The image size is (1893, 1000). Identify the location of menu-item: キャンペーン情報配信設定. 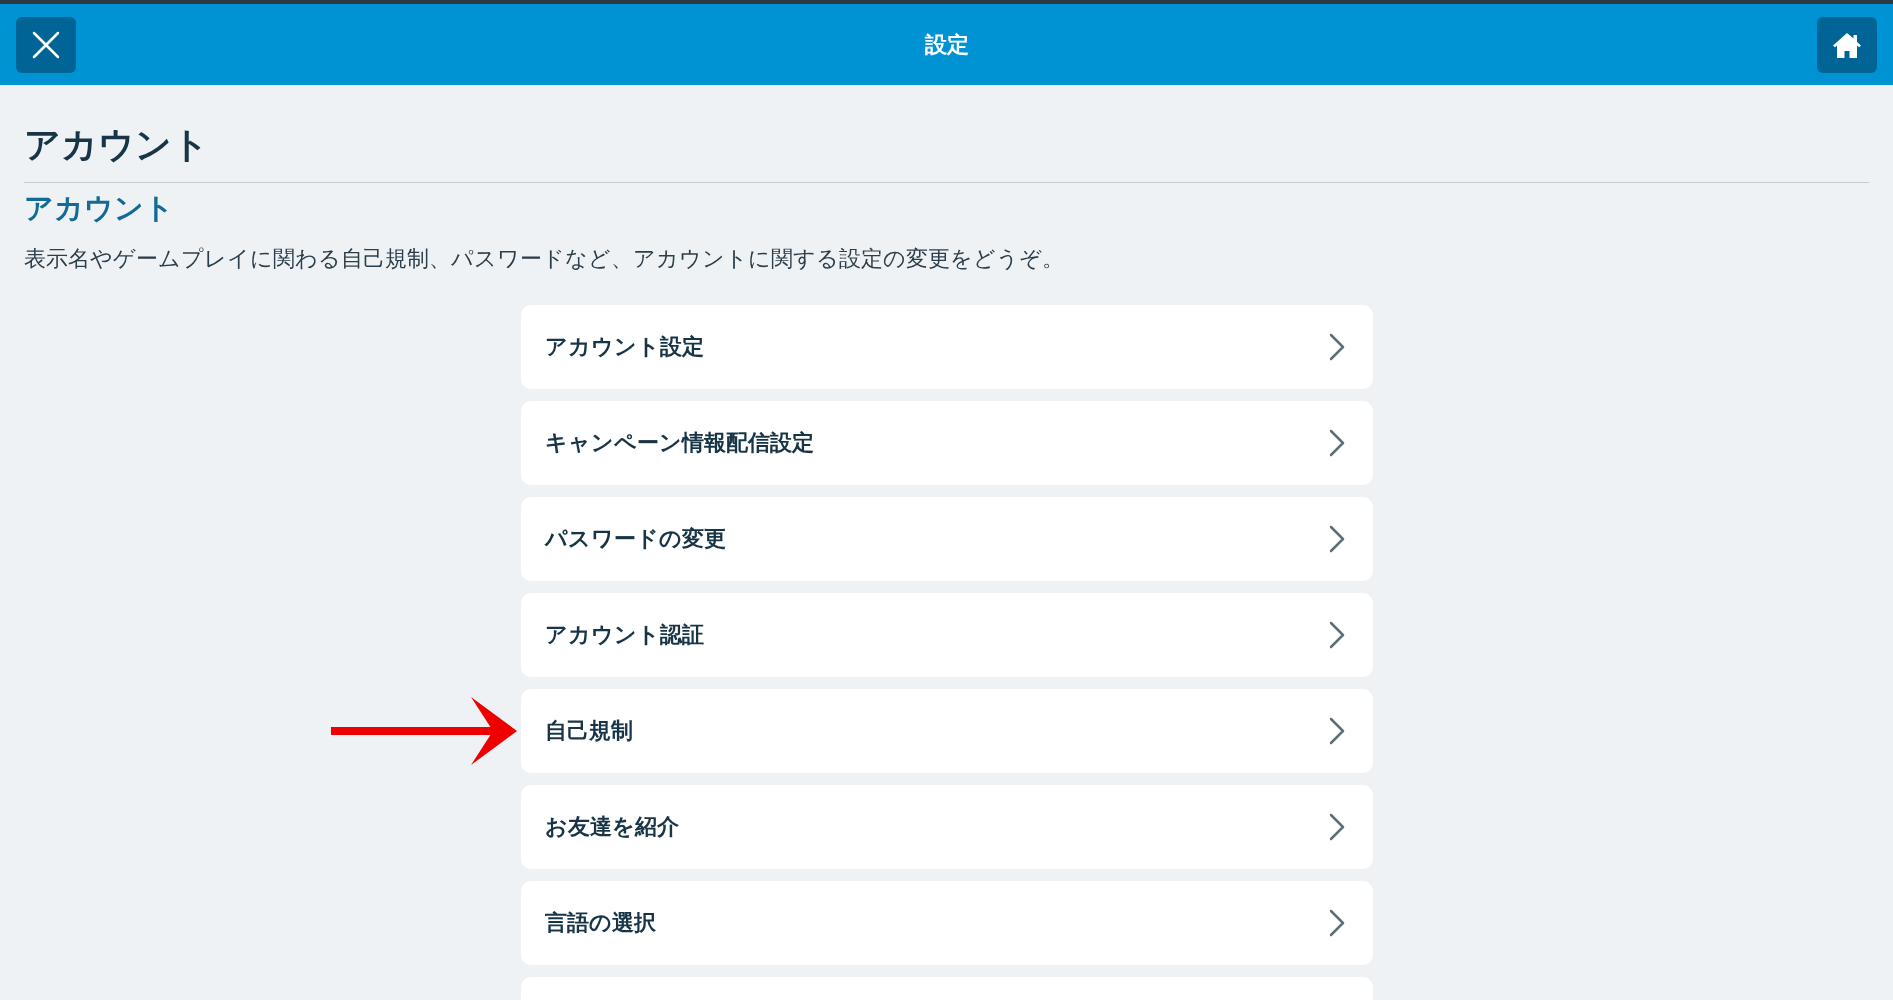
(946, 443).